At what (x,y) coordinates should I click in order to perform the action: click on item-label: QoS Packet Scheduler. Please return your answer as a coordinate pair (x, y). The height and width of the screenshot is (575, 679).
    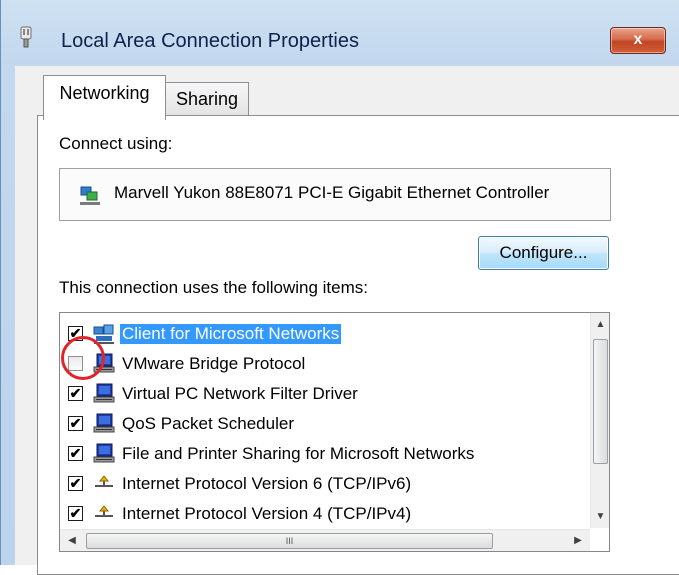
    Looking at the image, I should click on (208, 423).